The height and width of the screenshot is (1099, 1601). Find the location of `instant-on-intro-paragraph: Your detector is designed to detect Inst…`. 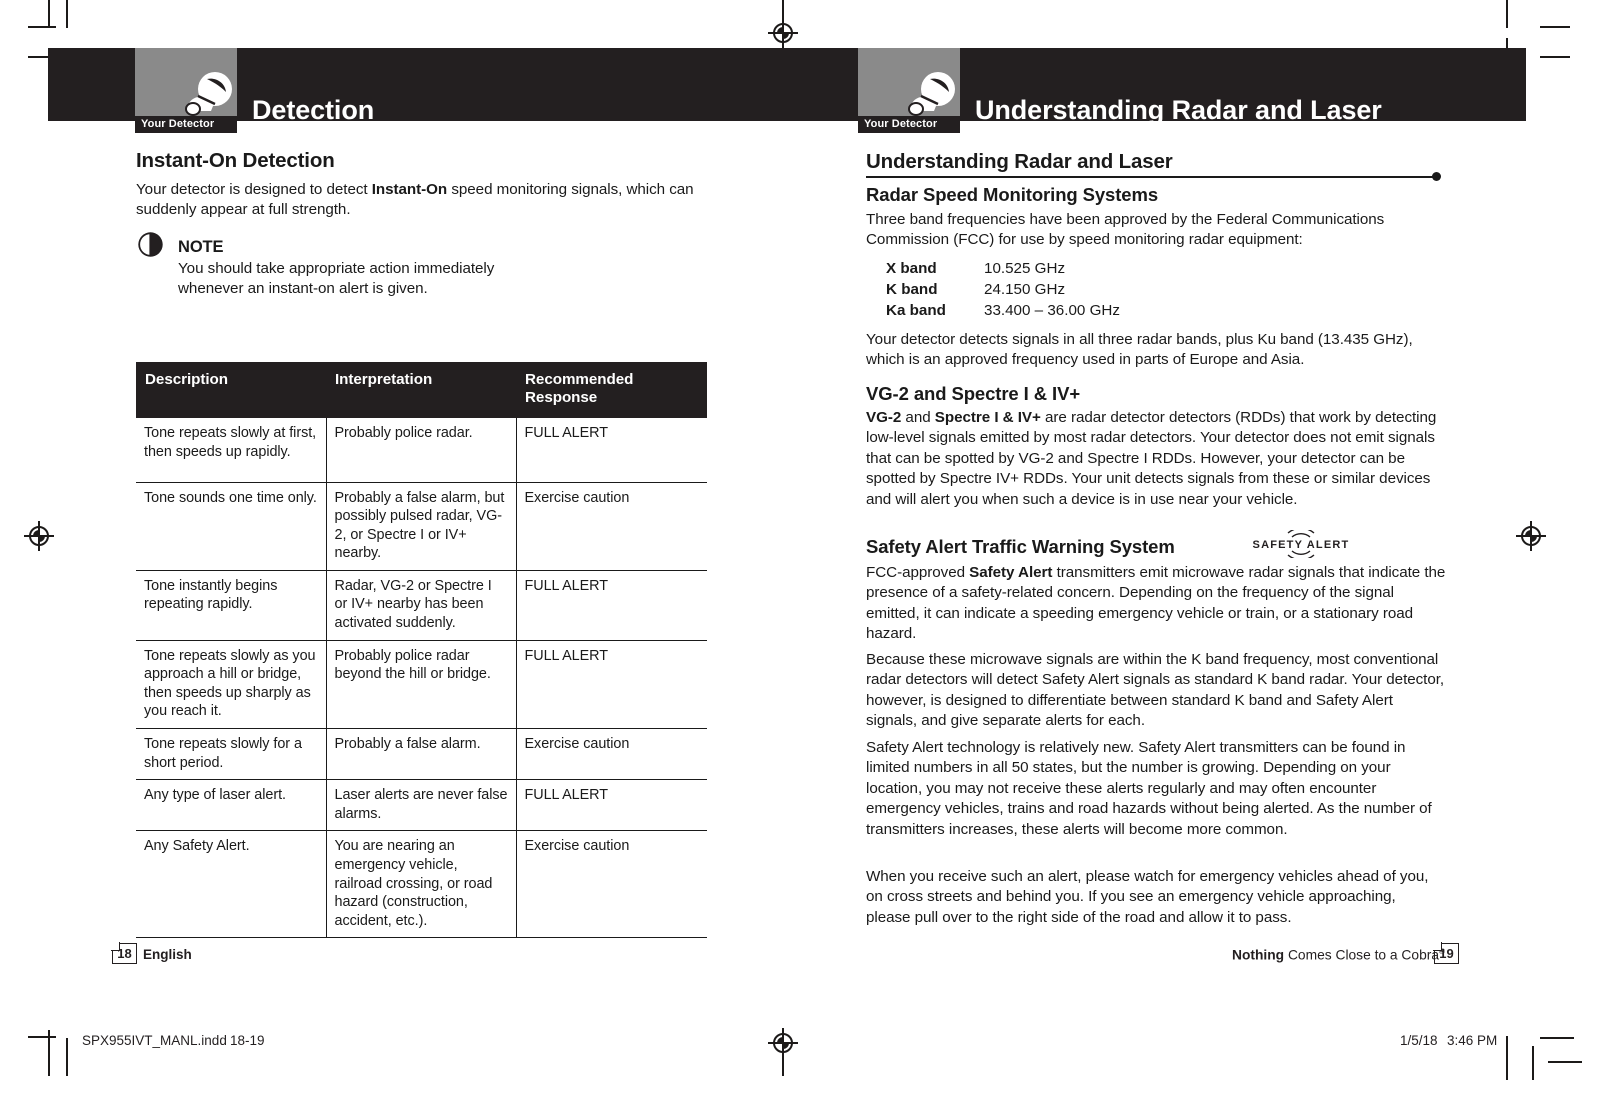

instant-on-intro-paragraph: Your detector is designed to detect Inst… is located at coordinates (427, 200).